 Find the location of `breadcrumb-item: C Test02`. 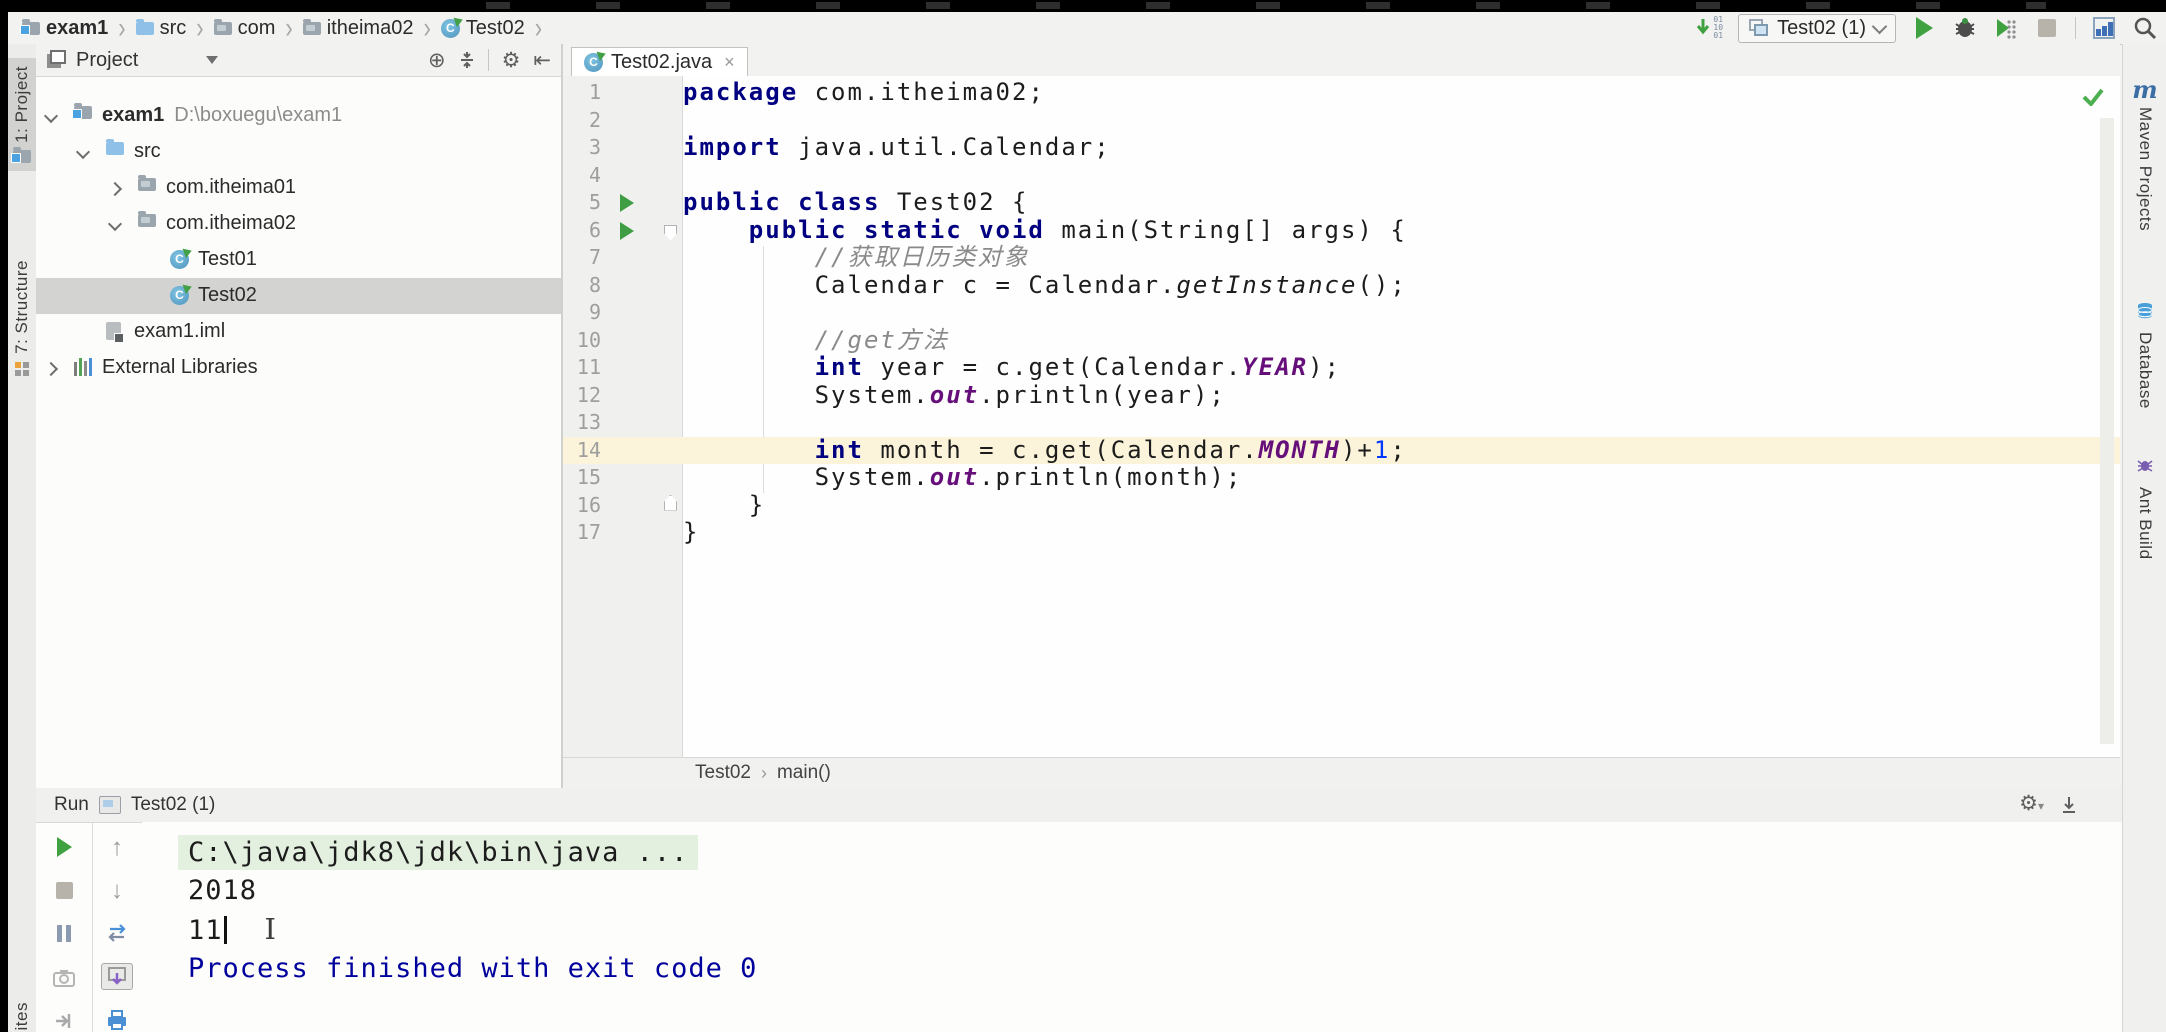

breadcrumb-item: C Test02 is located at coordinates (483, 28).